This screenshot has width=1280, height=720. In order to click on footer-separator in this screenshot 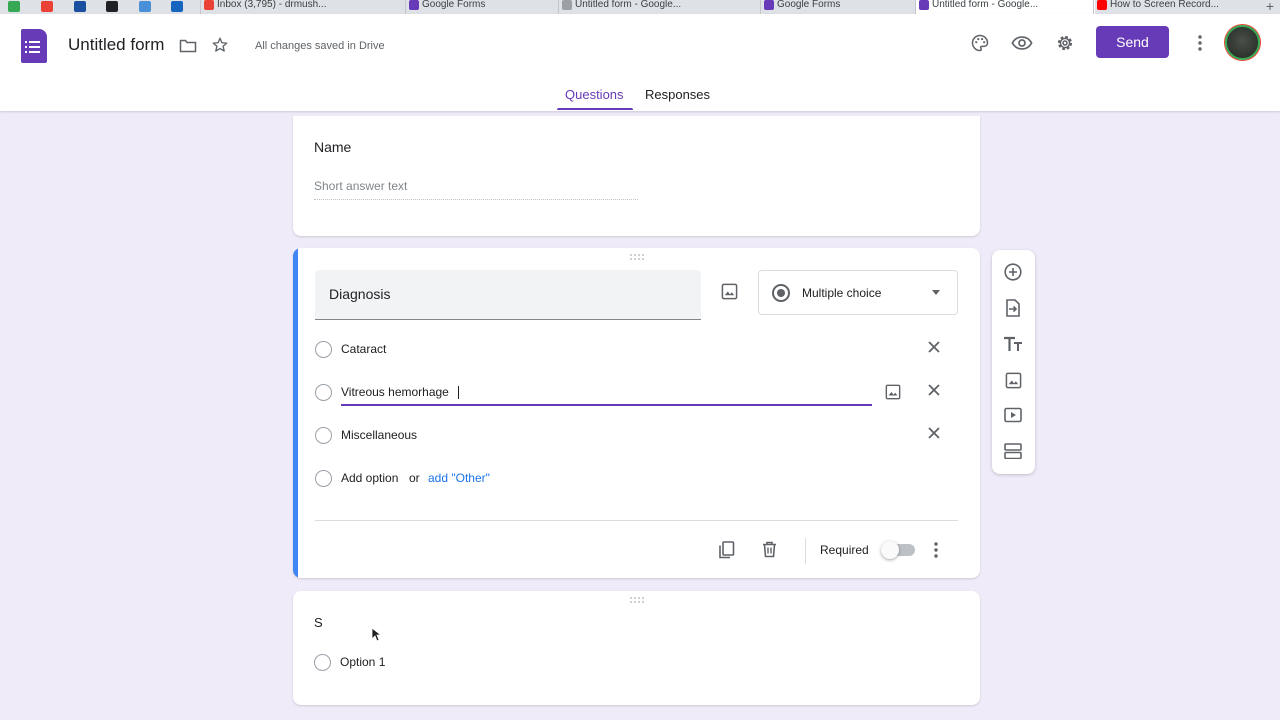, I will do `click(805, 551)`.